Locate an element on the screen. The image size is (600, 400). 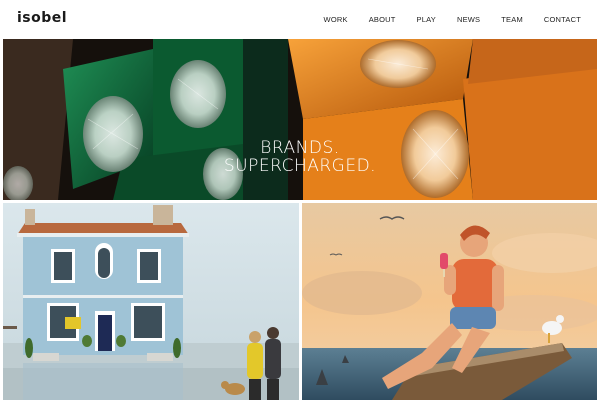
nav-item-team: TEAM is located at coordinates (512, 19).